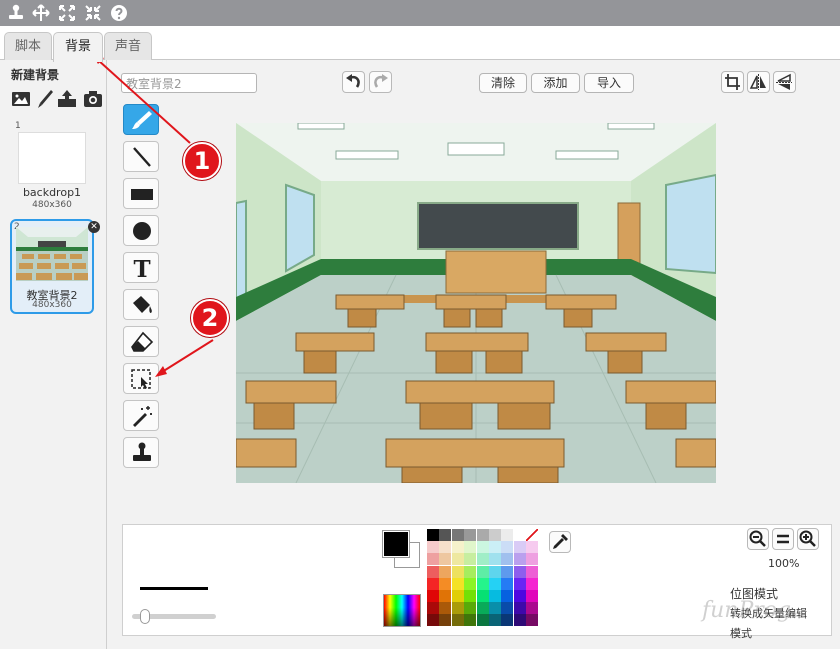 This screenshot has height=649, width=840. What do you see at coordinates (93, 99) in the screenshot?
I see `camera-icon` at bounding box center [93, 99].